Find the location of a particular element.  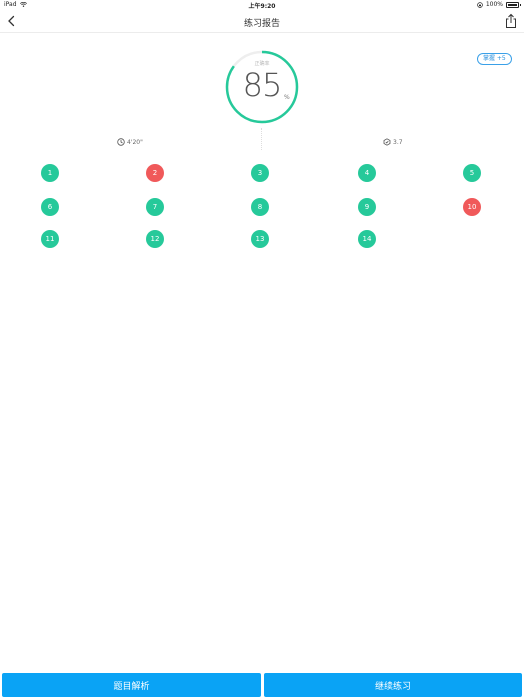

question-button-12: 12 is located at coordinates (155, 239).